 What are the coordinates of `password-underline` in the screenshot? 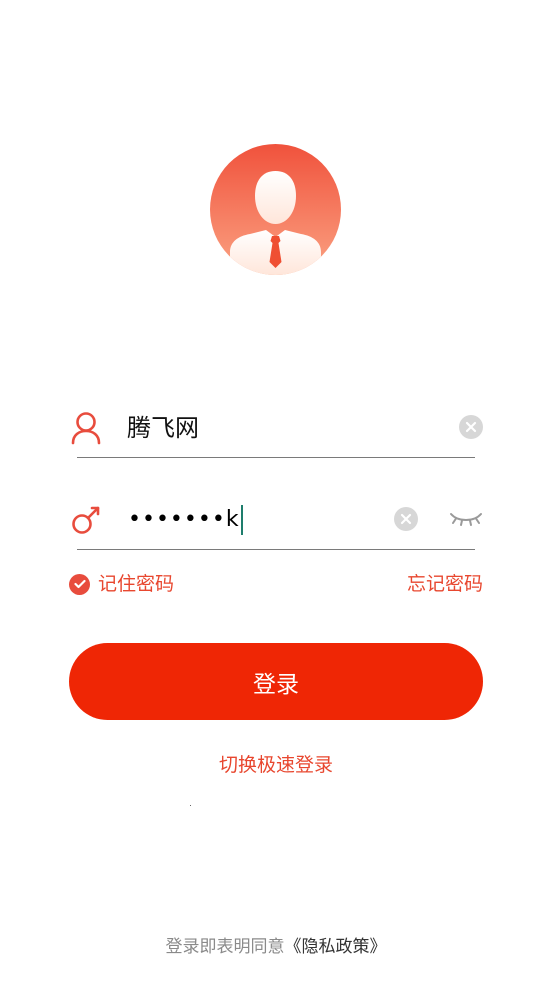 It's located at (276, 549).